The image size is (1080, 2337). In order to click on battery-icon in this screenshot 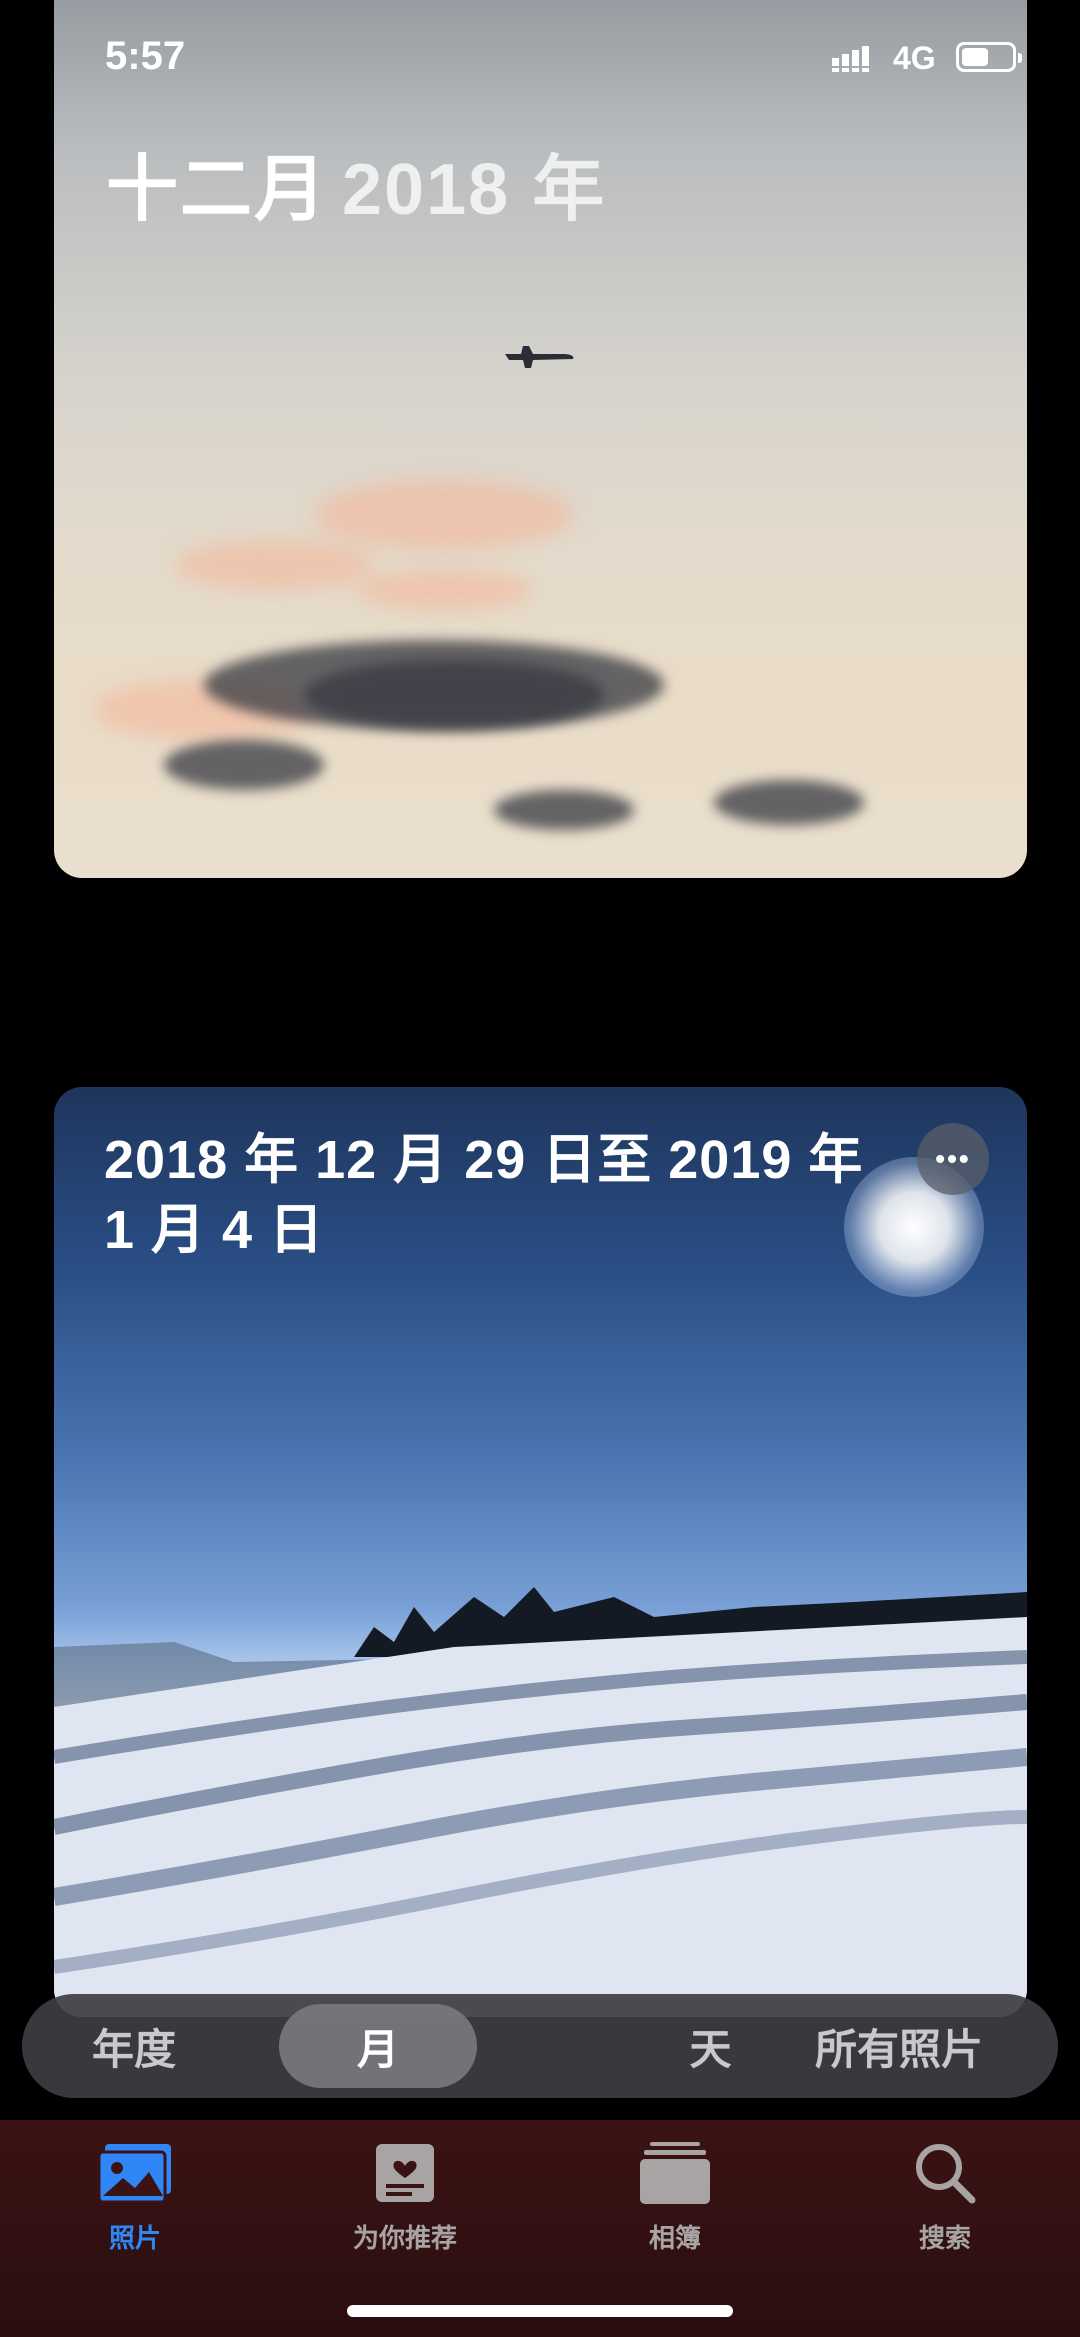, I will do `click(989, 57)`.